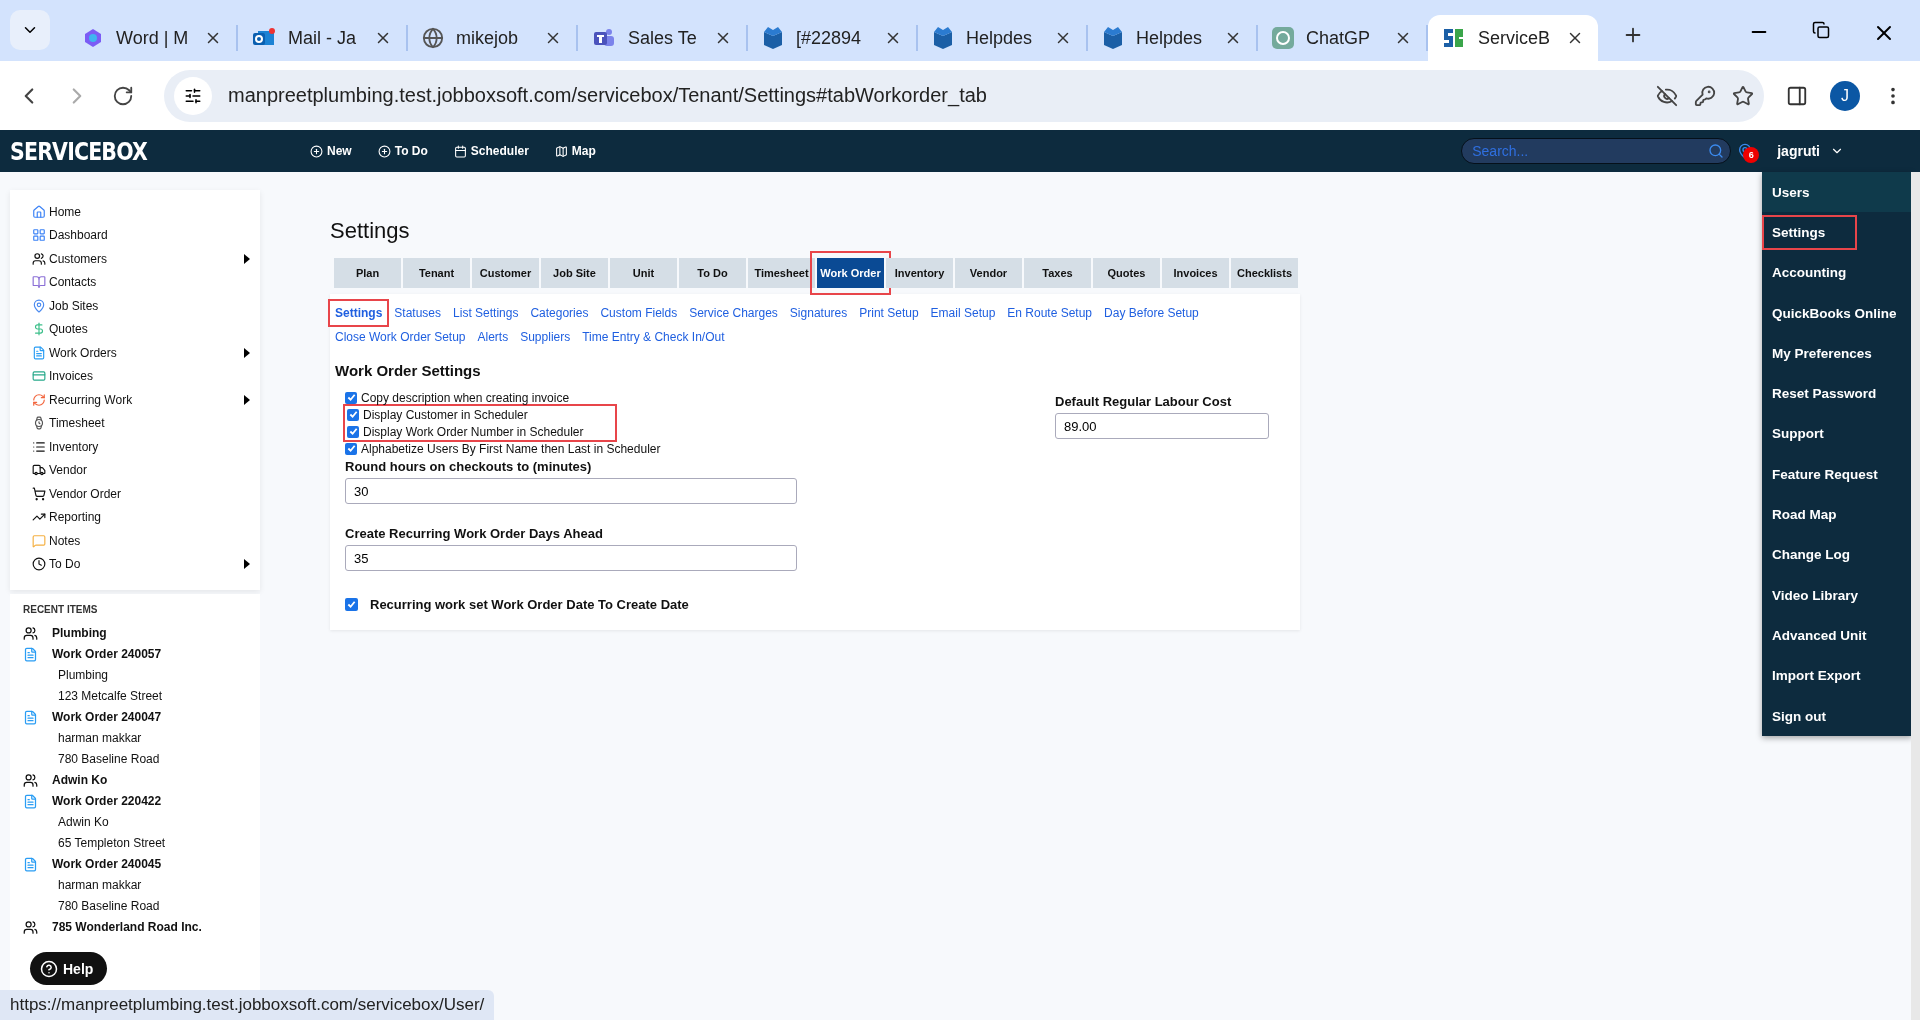 This screenshot has width=1920, height=1020. Describe the element at coordinates (153, 38) in the screenshot. I see `browser-tab: Word | M` at that location.